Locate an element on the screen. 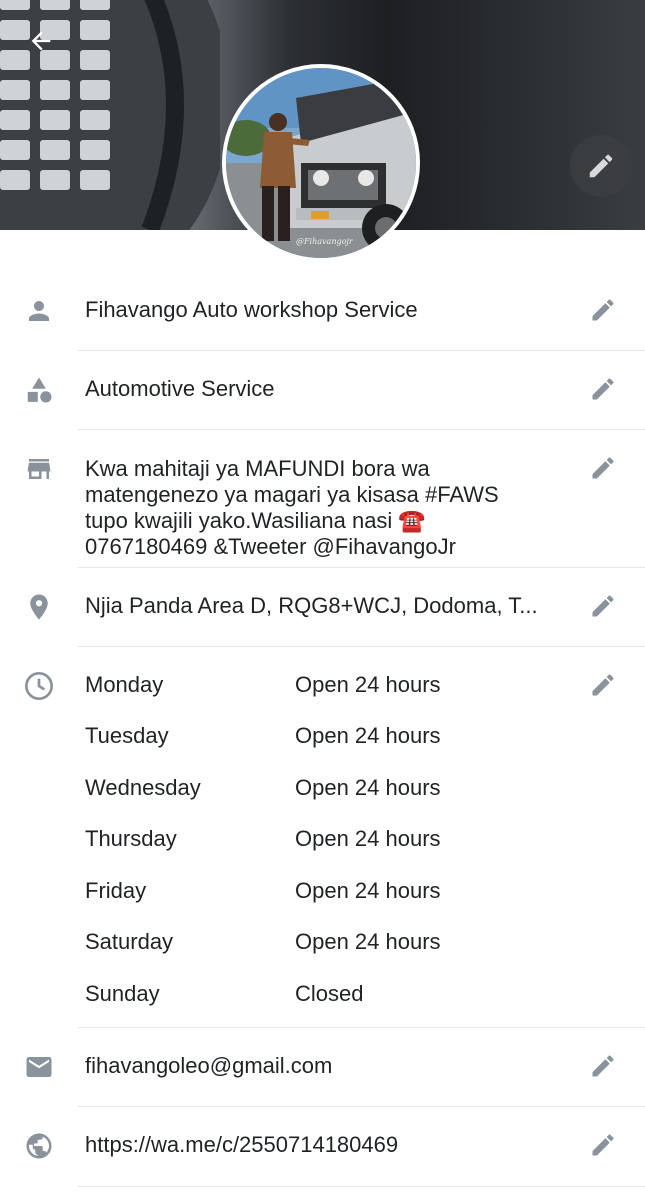 Image resolution: width=645 pixels, height=1200 pixels. edit-address-button is located at coordinates (603, 606).